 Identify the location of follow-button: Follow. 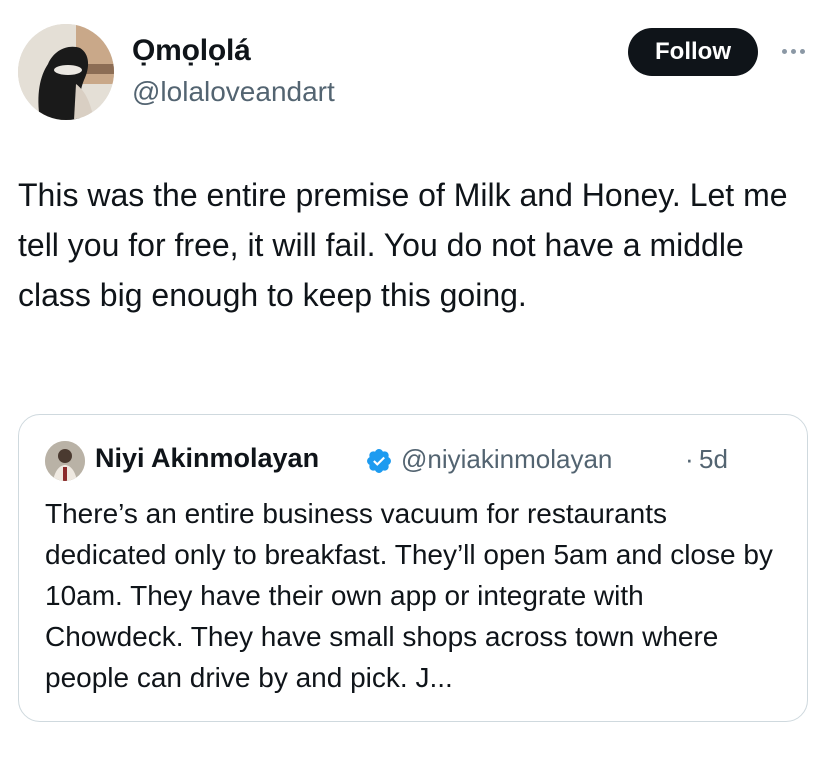
(693, 52).